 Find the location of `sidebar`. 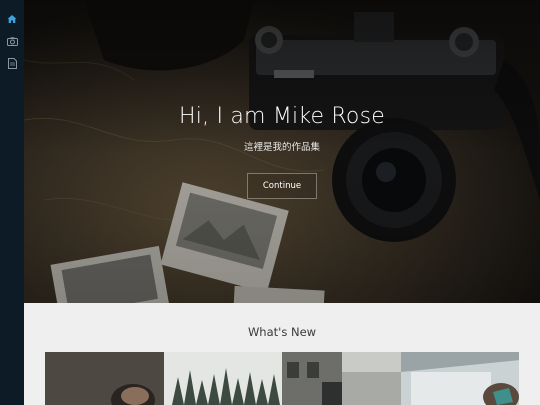

sidebar is located at coordinates (12, 202).